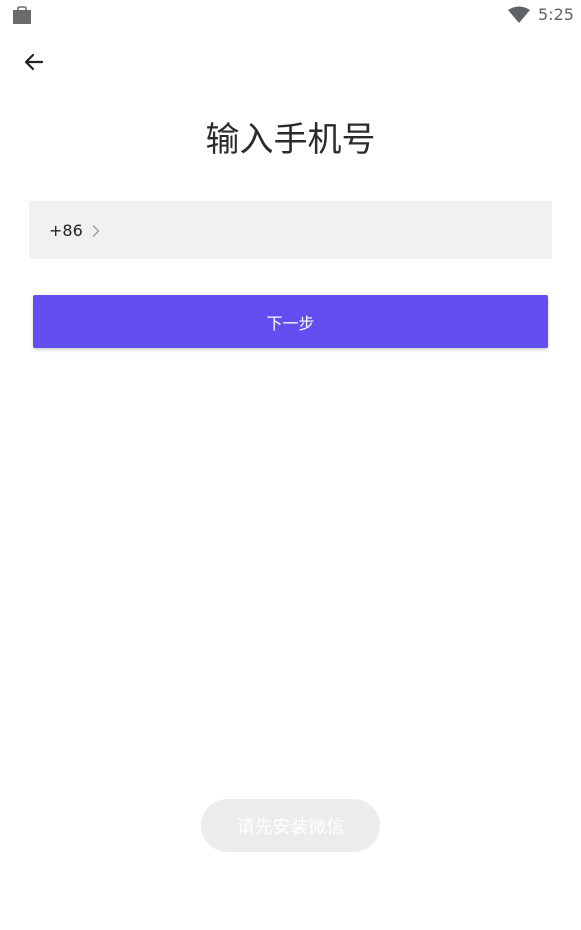 The height and width of the screenshot is (930, 581). What do you see at coordinates (330, 230) in the screenshot?
I see `phone-input` at bounding box center [330, 230].